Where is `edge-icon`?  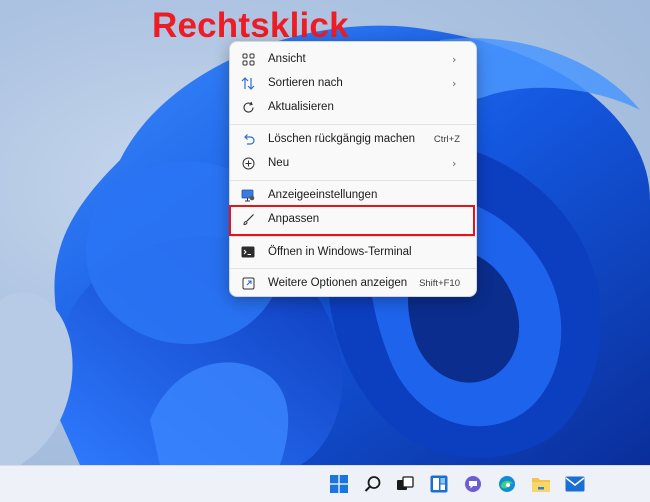
edge-icon is located at coordinates (507, 484).